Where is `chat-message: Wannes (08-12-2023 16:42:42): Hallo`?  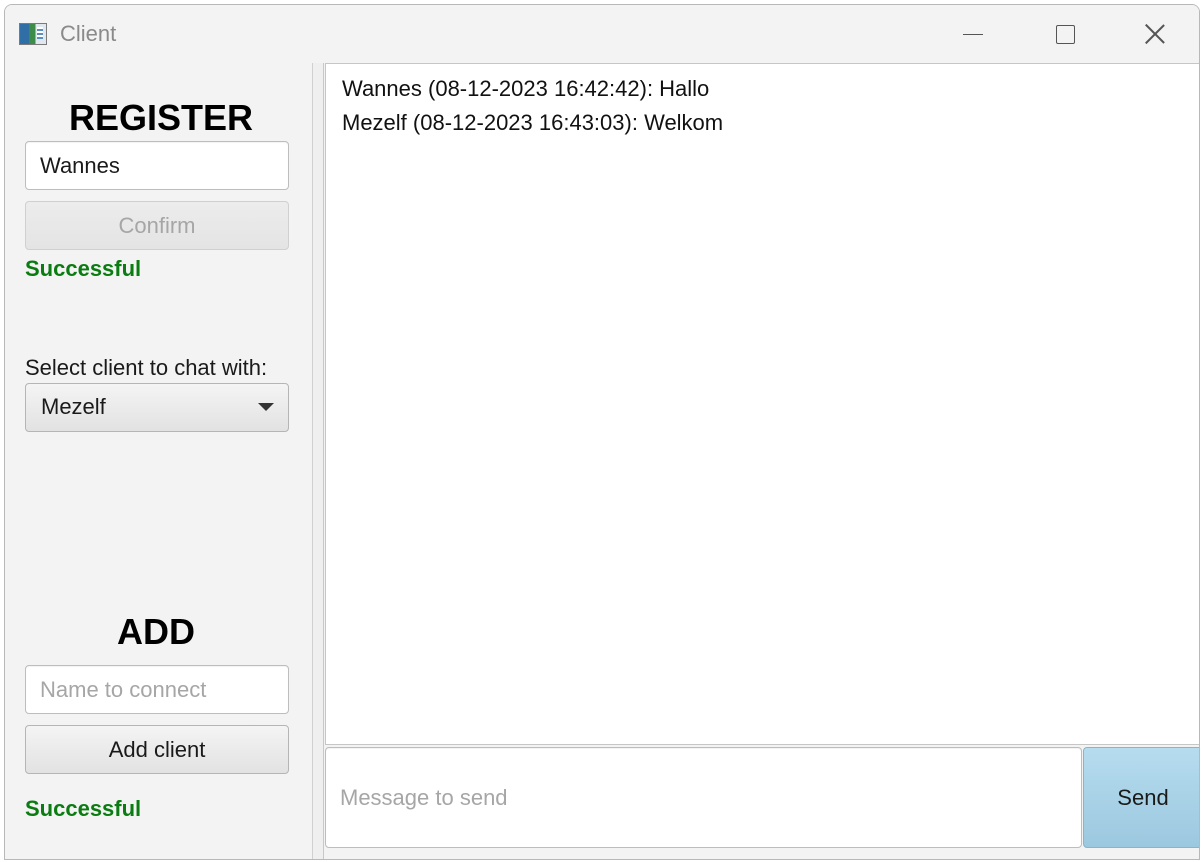 chat-message: Wannes (08-12-2023 16:42:42): Hallo is located at coordinates (526, 88).